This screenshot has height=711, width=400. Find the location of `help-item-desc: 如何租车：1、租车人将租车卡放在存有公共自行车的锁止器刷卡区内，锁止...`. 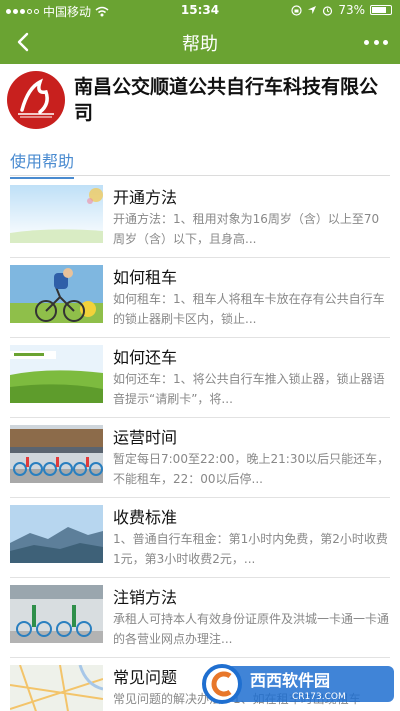

help-item-desc: 如何租车：1、租车人将租车卡放在存有公共自行车的锁止器刷卡区内，锁止... is located at coordinates (249, 309).